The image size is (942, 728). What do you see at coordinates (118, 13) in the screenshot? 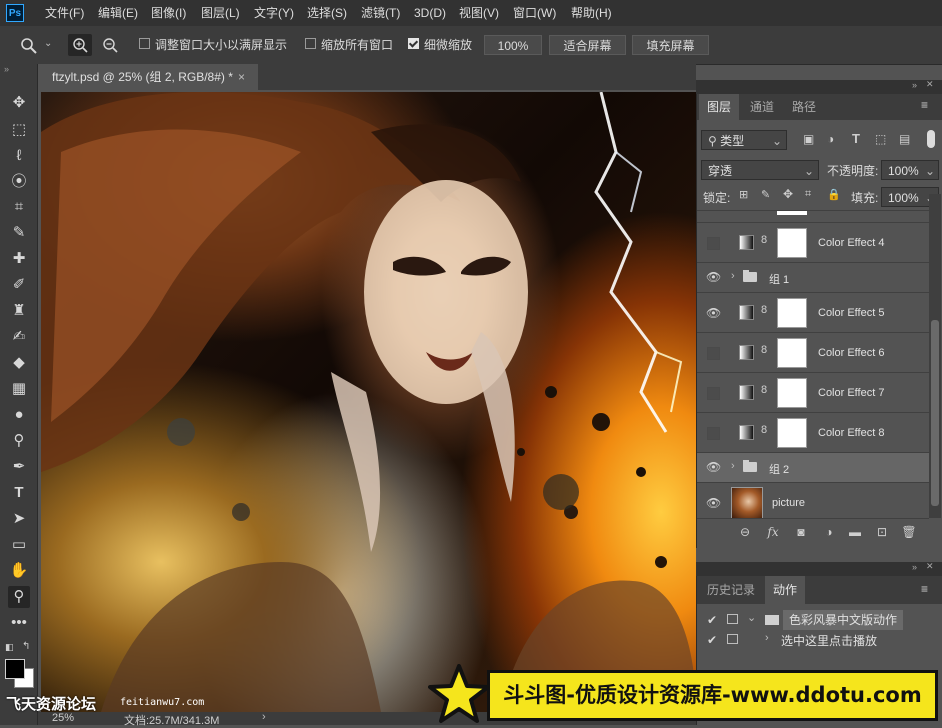
I see `menu-edit: 编辑(E)` at bounding box center [118, 13].